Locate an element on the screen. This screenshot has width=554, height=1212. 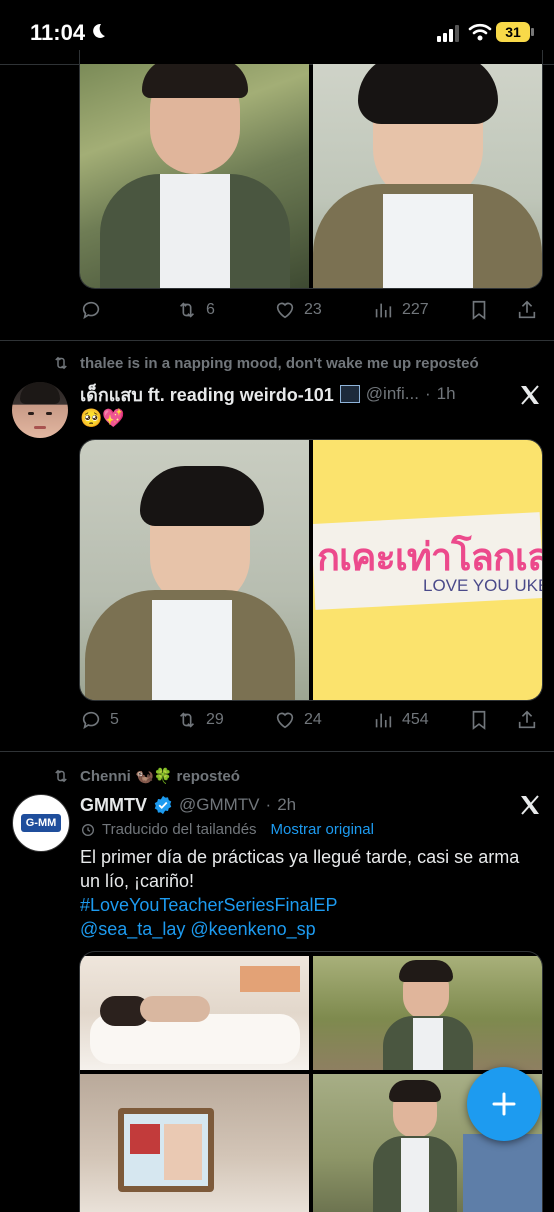
battery-indicator: 31 is located at coordinates (513, 32).